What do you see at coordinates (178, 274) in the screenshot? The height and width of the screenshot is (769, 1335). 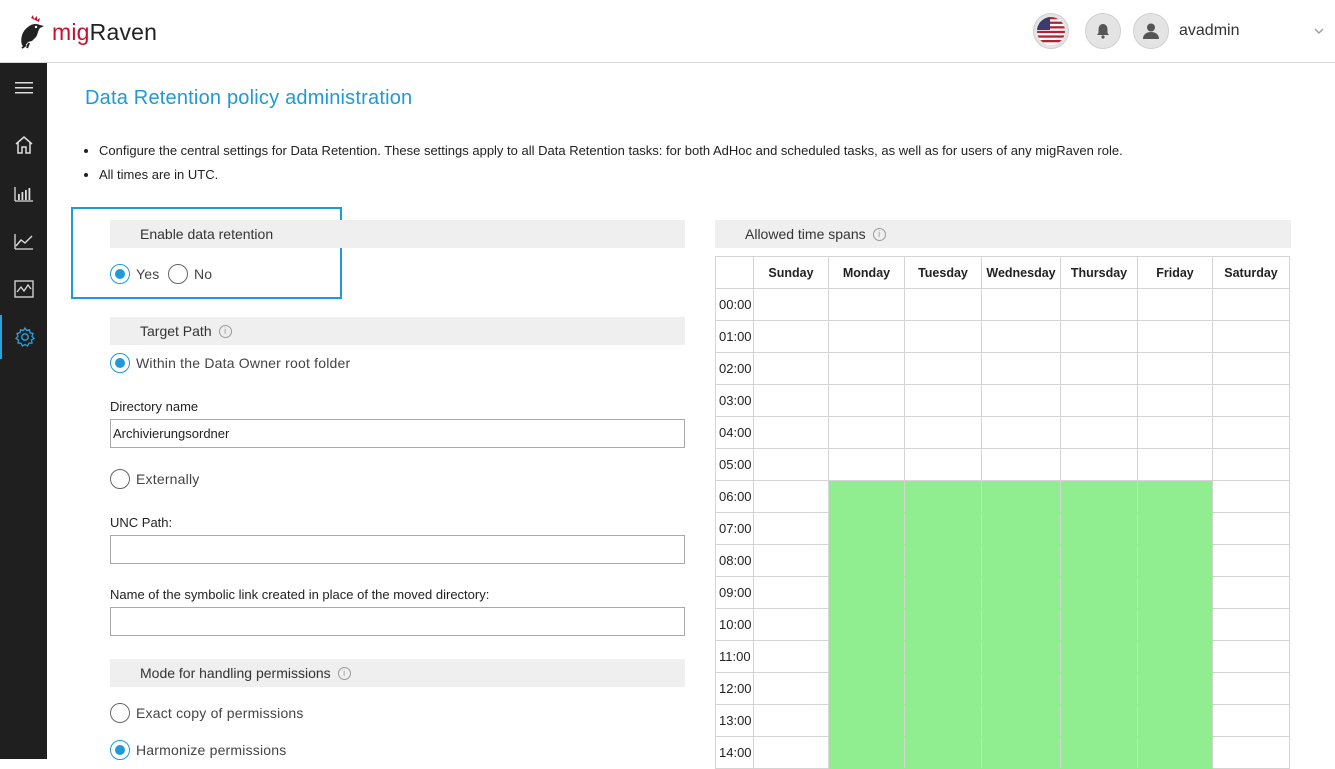 I see `enable-no-radio` at bounding box center [178, 274].